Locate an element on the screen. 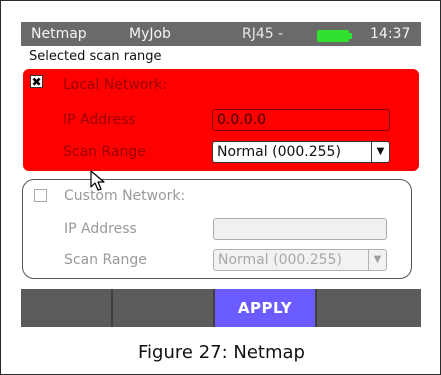  page-heading: Selected scan range is located at coordinates (95, 56).